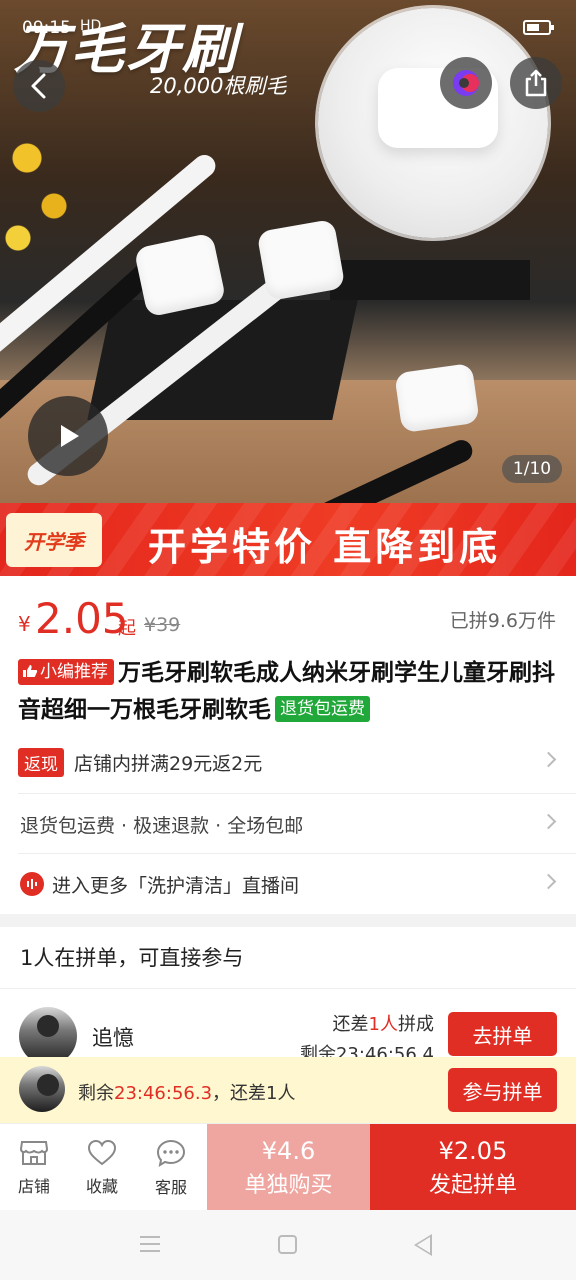 Image resolution: width=576 pixels, height=1280 pixels. Describe the element at coordinates (41, 762) in the screenshot. I see `cashback-tag: 返现` at that location.